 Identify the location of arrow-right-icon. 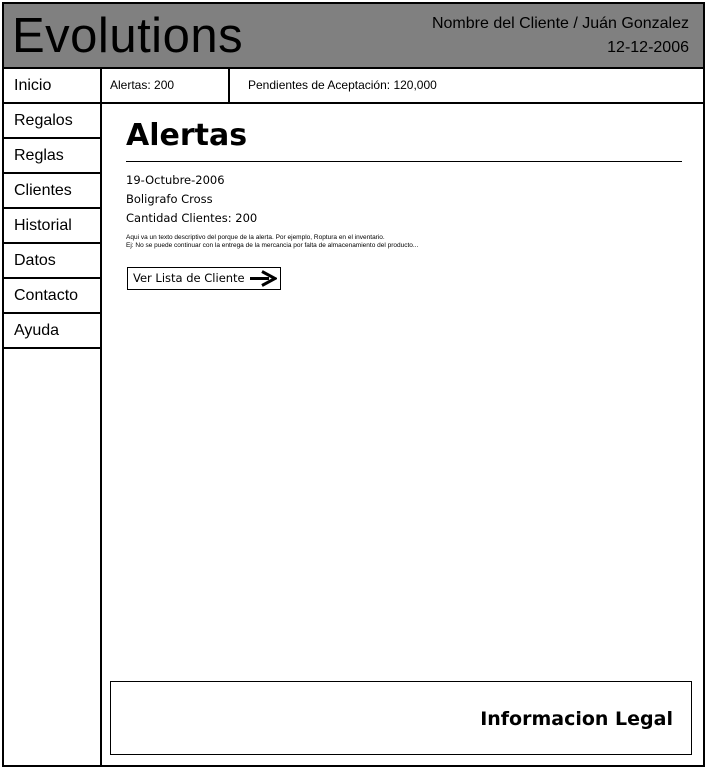
(264, 282).